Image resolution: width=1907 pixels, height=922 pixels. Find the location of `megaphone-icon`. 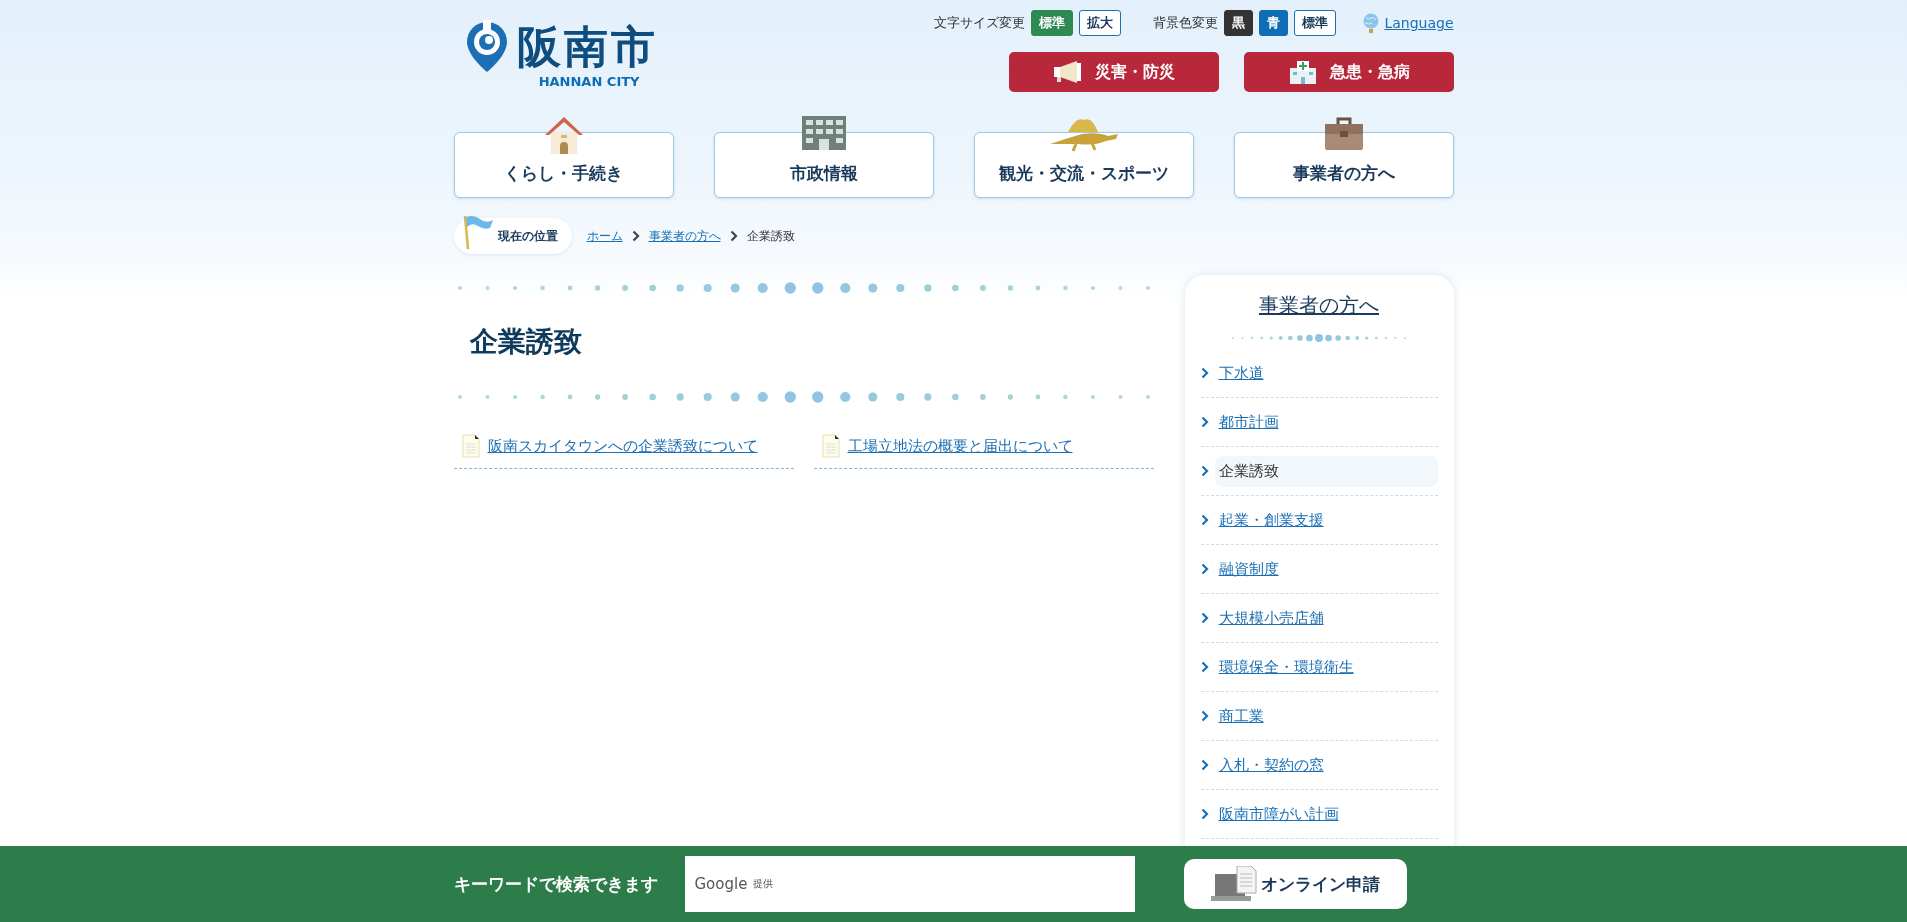

megaphone-icon is located at coordinates (1067, 72).